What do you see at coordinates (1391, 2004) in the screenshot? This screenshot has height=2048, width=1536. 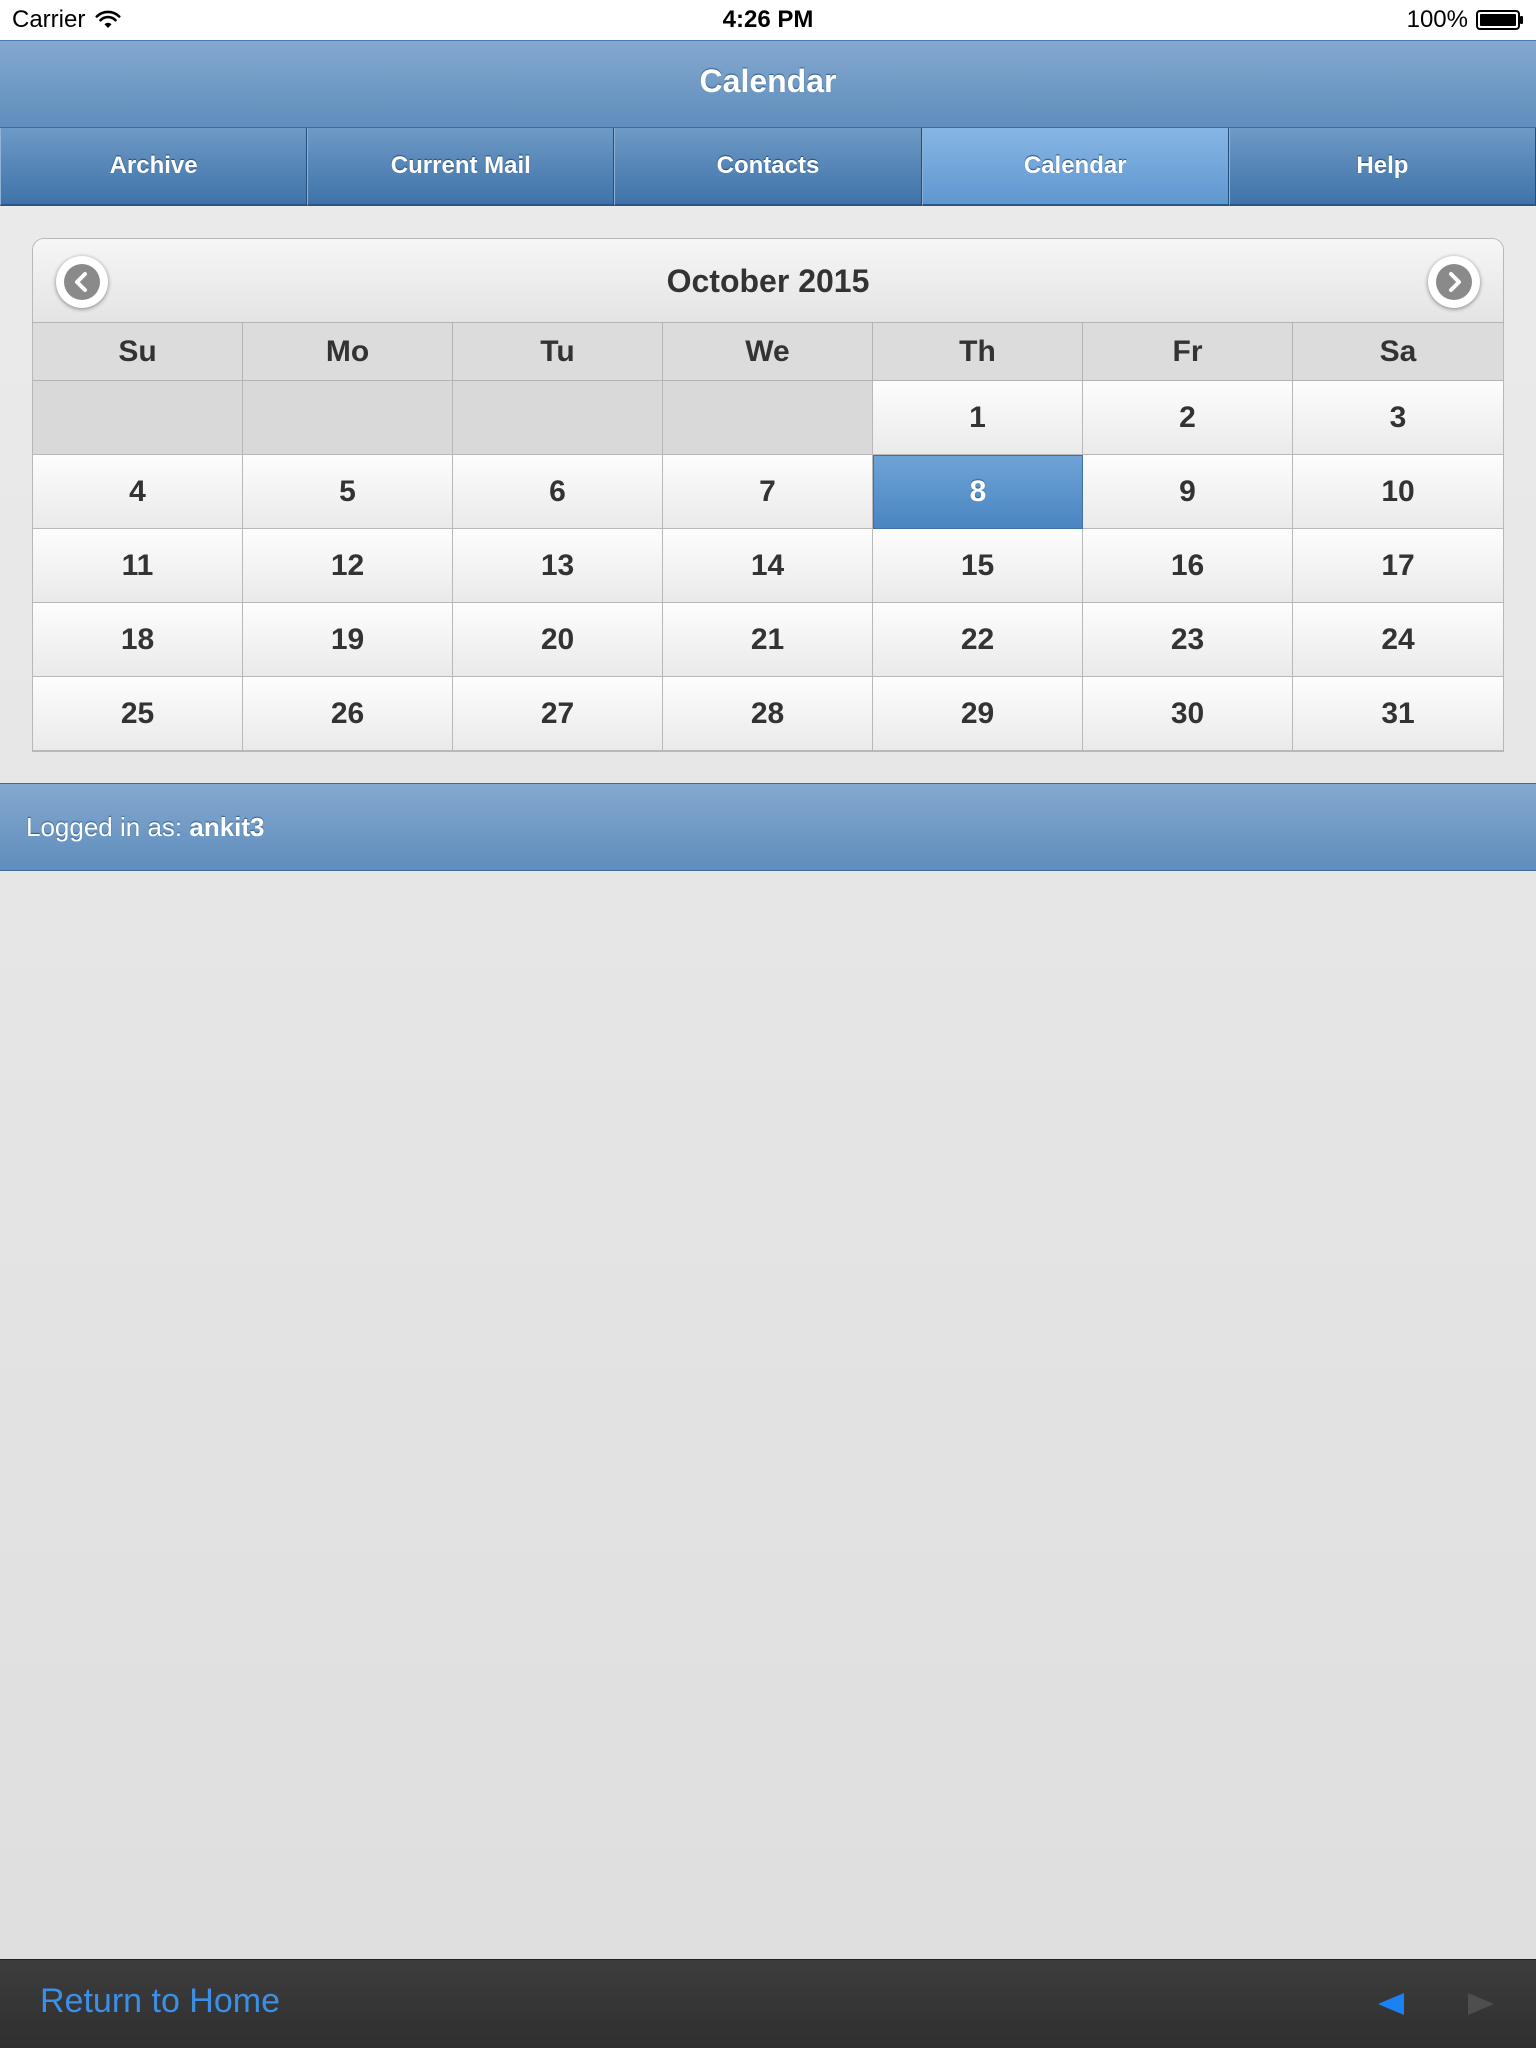 I see `back-arrow-icon` at bounding box center [1391, 2004].